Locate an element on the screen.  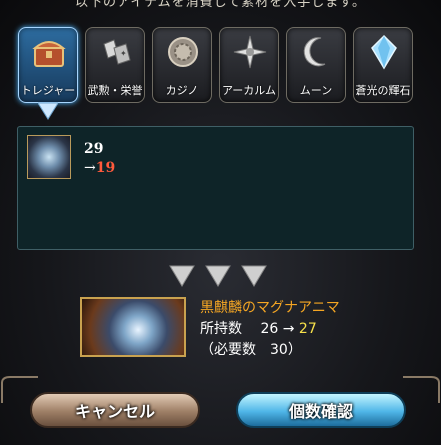
moon-icon is located at coordinates (314, 52).